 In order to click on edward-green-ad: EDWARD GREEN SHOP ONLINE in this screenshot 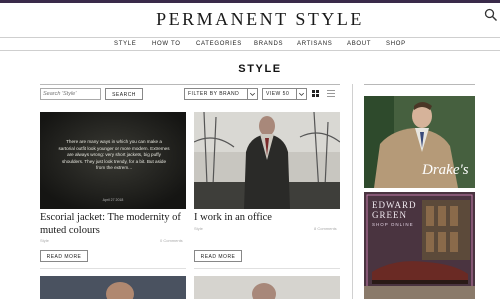, I will do `click(419, 245)`.